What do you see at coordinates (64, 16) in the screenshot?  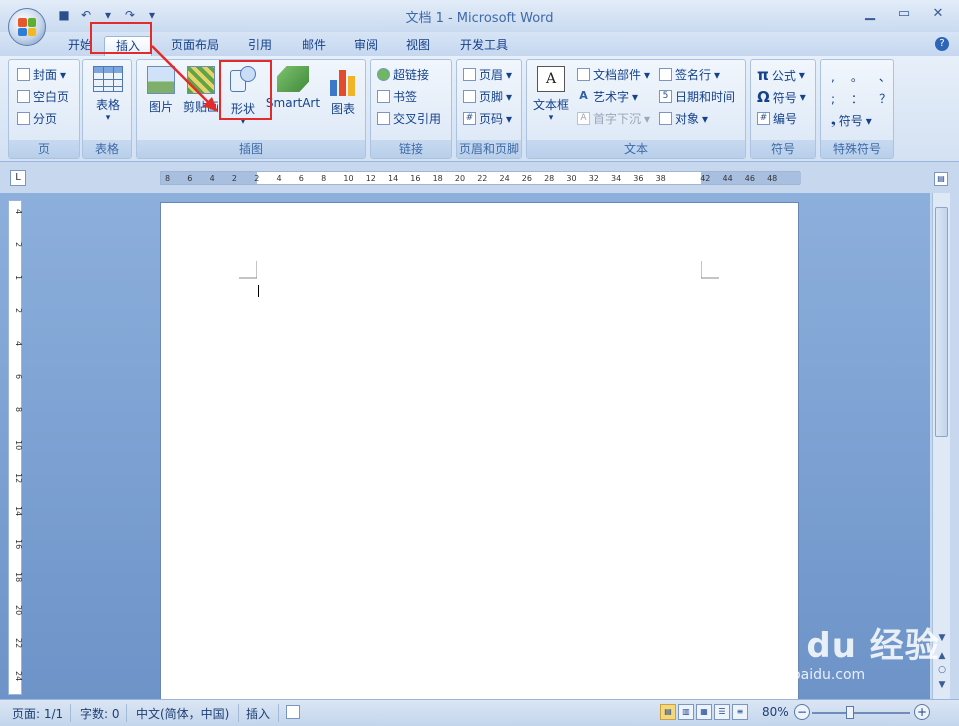 I see `save-icon: ■` at bounding box center [64, 16].